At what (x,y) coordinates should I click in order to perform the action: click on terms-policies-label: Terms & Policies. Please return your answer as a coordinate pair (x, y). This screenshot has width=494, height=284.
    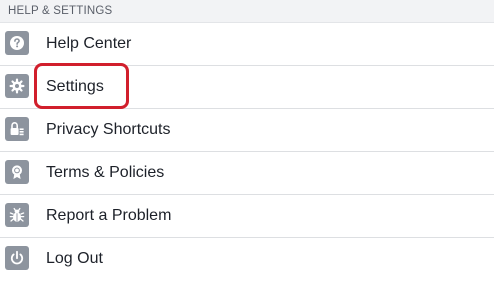
    Looking at the image, I should click on (105, 172).